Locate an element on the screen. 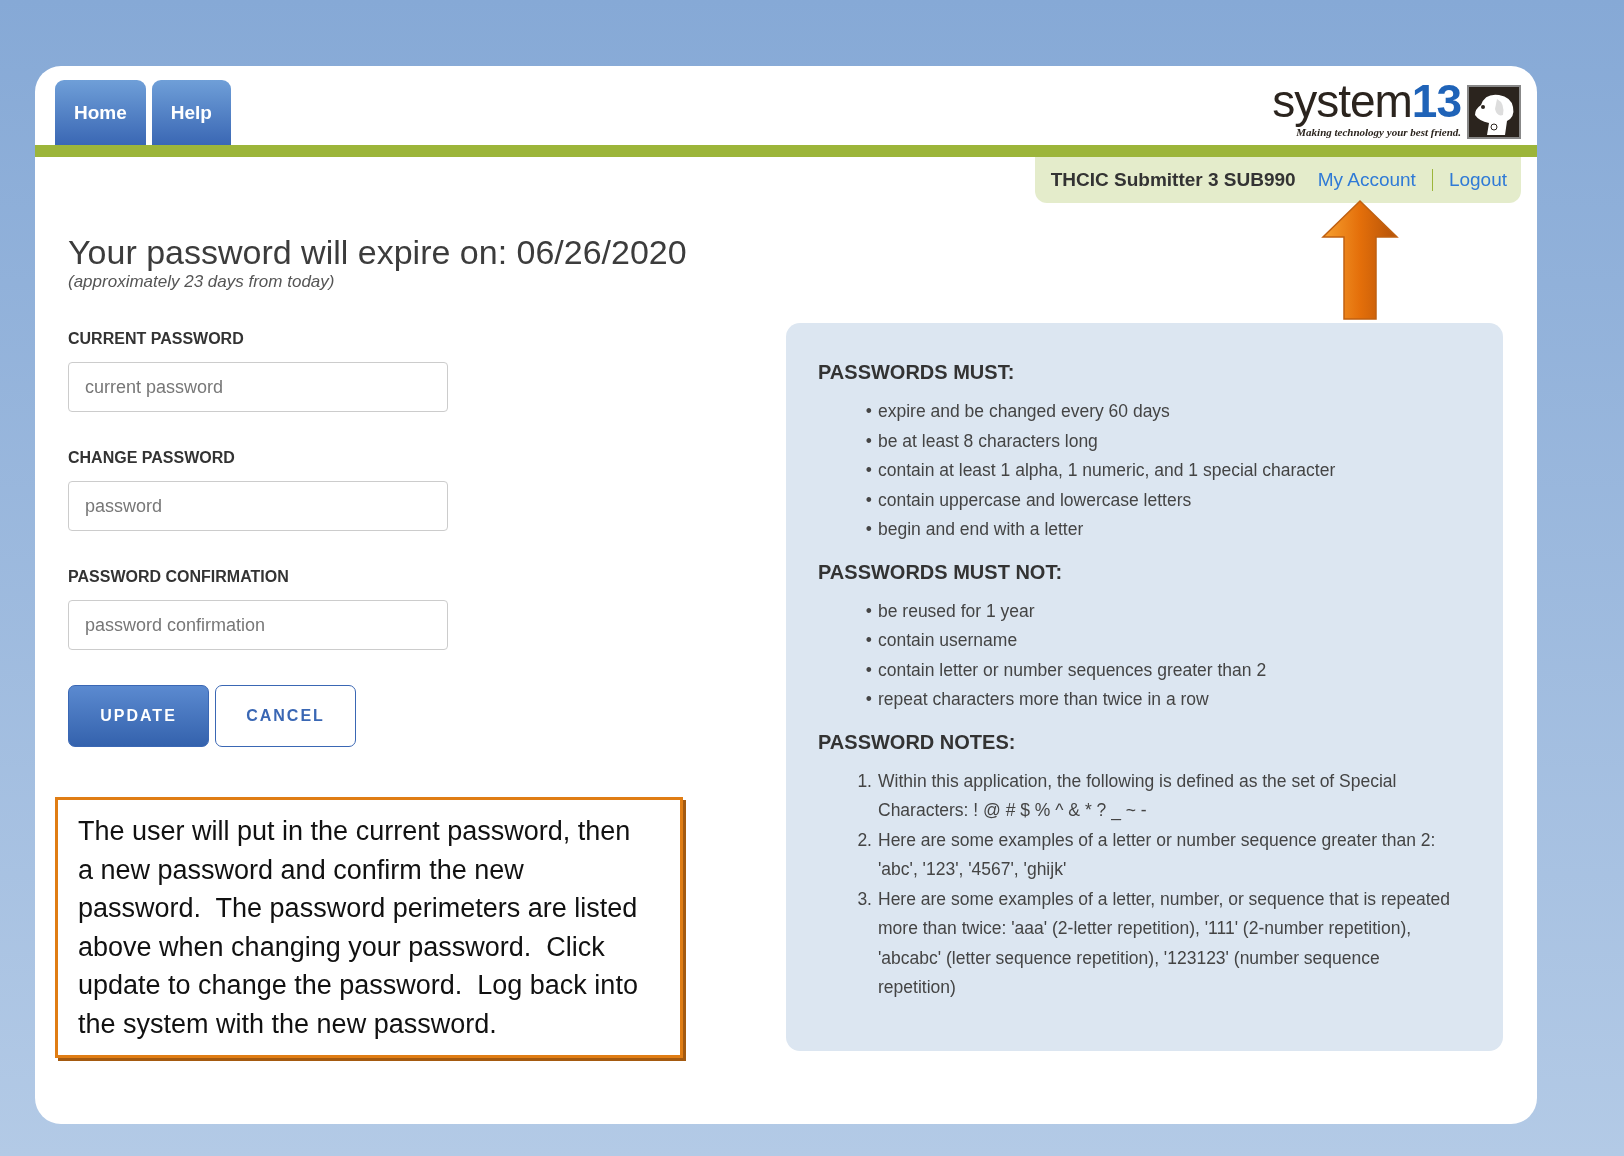  user-name: THCIC Submitter 3 SUB990 is located at coordinates (1173, 180).